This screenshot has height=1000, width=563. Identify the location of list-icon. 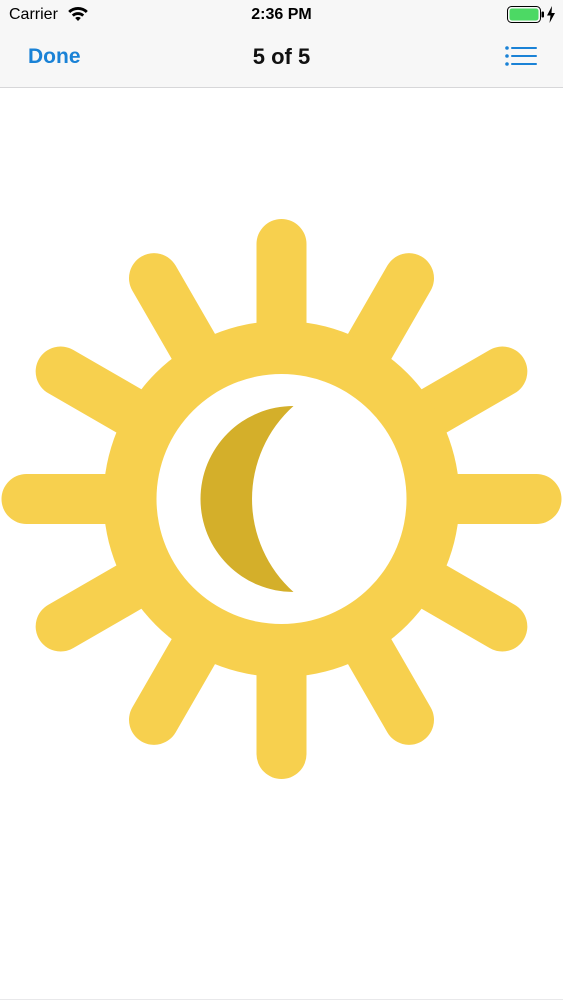
(521, 56).